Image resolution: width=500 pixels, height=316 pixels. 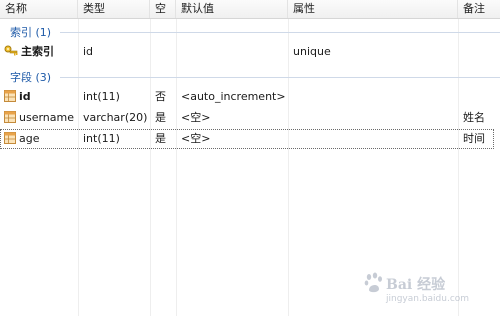 I want to click on column-header: 名称 类型 空 默认值 属性 备注, so click(x=250, y=9).